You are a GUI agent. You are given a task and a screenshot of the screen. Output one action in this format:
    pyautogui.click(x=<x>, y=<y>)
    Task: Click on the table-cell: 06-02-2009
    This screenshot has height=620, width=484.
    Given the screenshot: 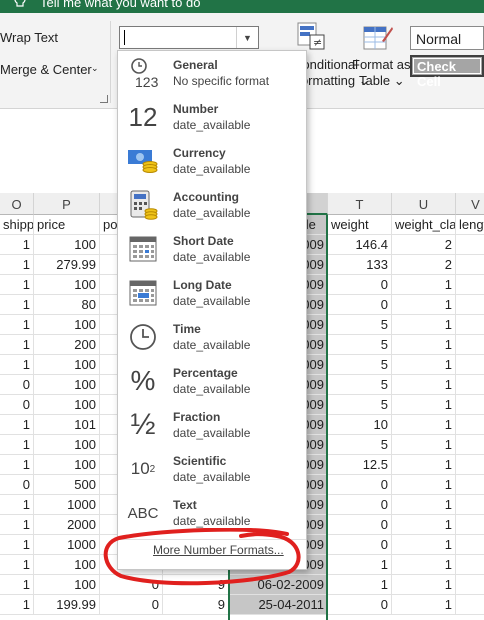 What is the action you would take?
    pyautogui.click(x=278, y=585)
    